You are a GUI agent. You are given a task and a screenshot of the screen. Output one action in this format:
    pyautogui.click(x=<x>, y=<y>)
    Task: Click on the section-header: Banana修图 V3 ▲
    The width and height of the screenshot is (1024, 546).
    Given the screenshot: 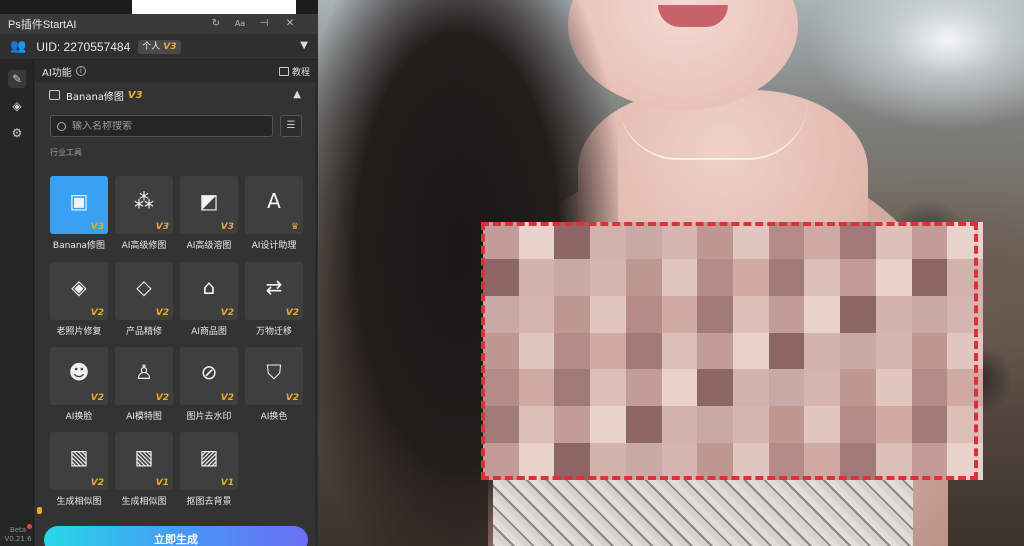 What is the action you would take?
    pyautogui.click(x=175, y=95)
    